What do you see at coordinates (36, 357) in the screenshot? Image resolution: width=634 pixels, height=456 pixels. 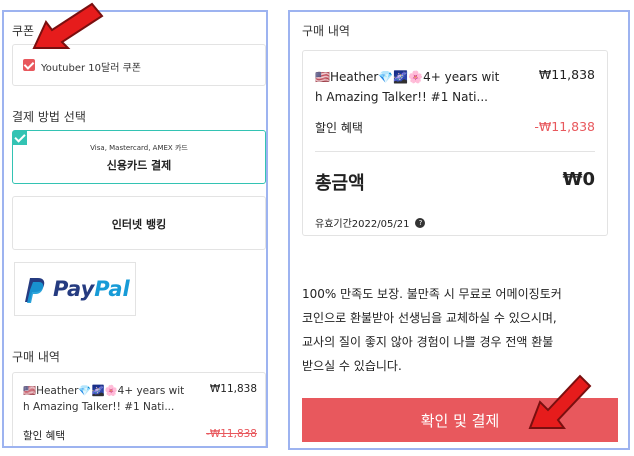 I see `left-purchase-title: 구매 내역` at bounding box center [36, 357].